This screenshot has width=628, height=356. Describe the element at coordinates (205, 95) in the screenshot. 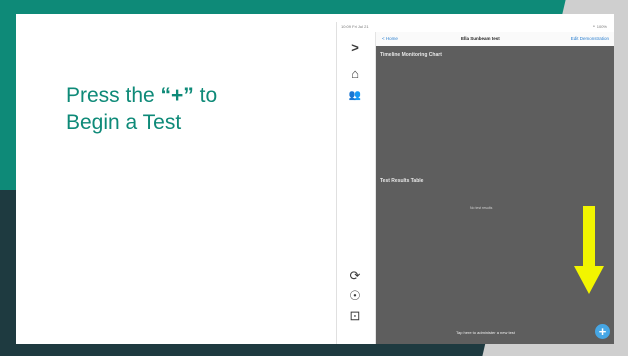

I see `instruction-after: to` at that location.